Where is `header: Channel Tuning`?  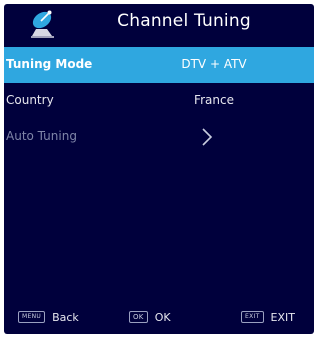 header: Channel Tuning is located at coordinates (159, 23).